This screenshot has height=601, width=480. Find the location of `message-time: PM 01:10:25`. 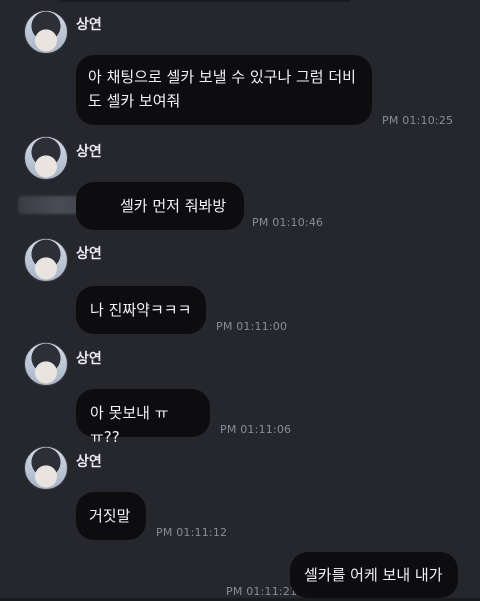

message-time: PM 01:10:25 is located at coordinates (418, 120).